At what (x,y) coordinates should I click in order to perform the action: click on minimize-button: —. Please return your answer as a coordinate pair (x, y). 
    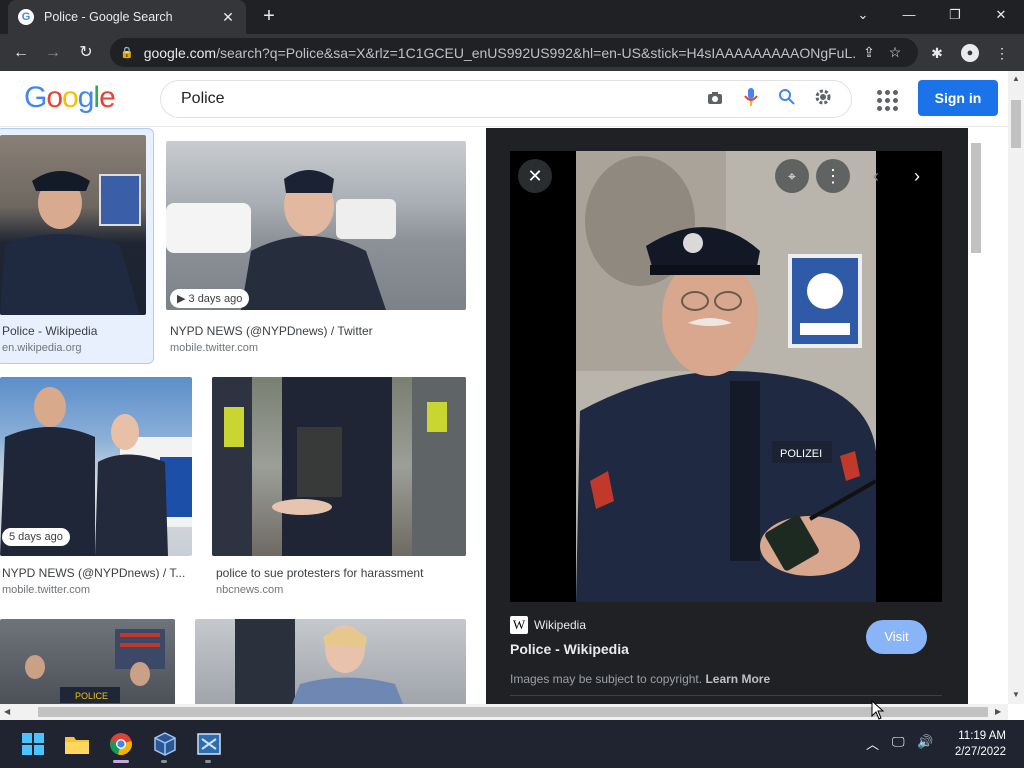
    Looking at the image, I should click on (909, 15).